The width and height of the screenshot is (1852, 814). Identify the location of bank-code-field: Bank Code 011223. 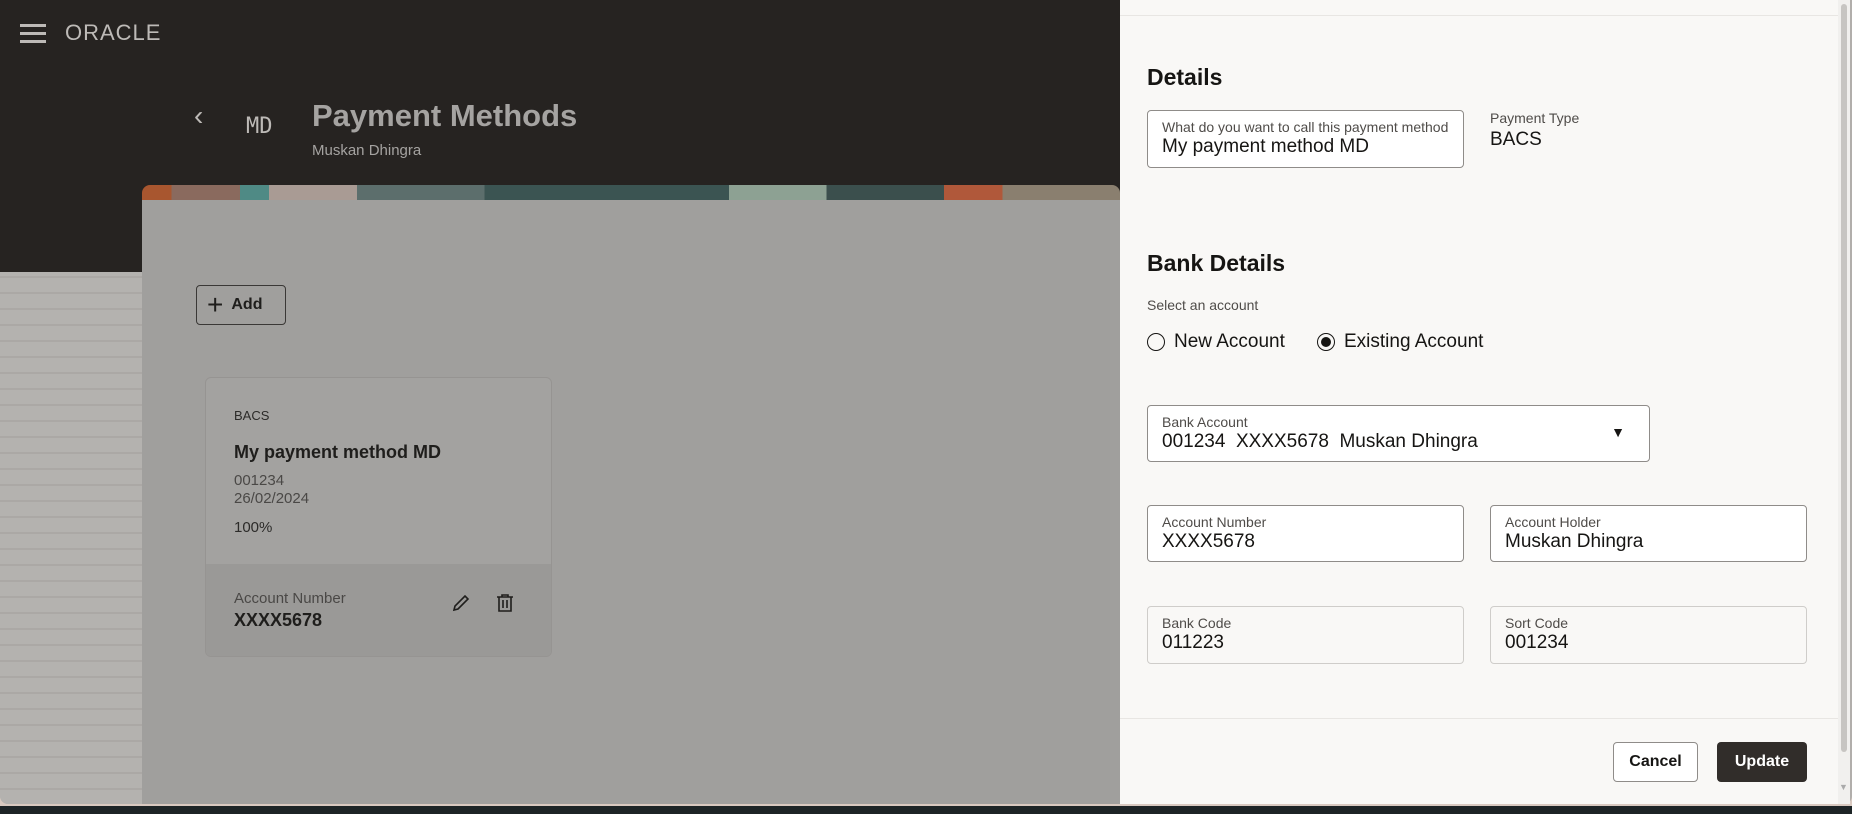
(1305, 635).